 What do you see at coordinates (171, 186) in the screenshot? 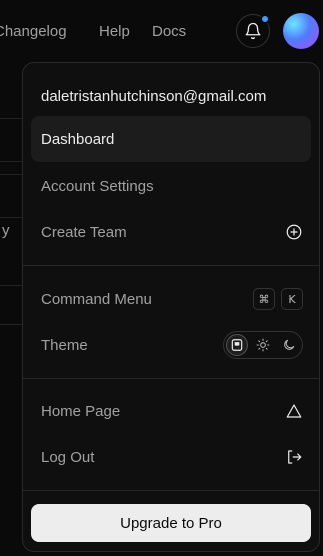
I see `menu-item-account-settings: Account Settings` at bounding box center [171, 186].